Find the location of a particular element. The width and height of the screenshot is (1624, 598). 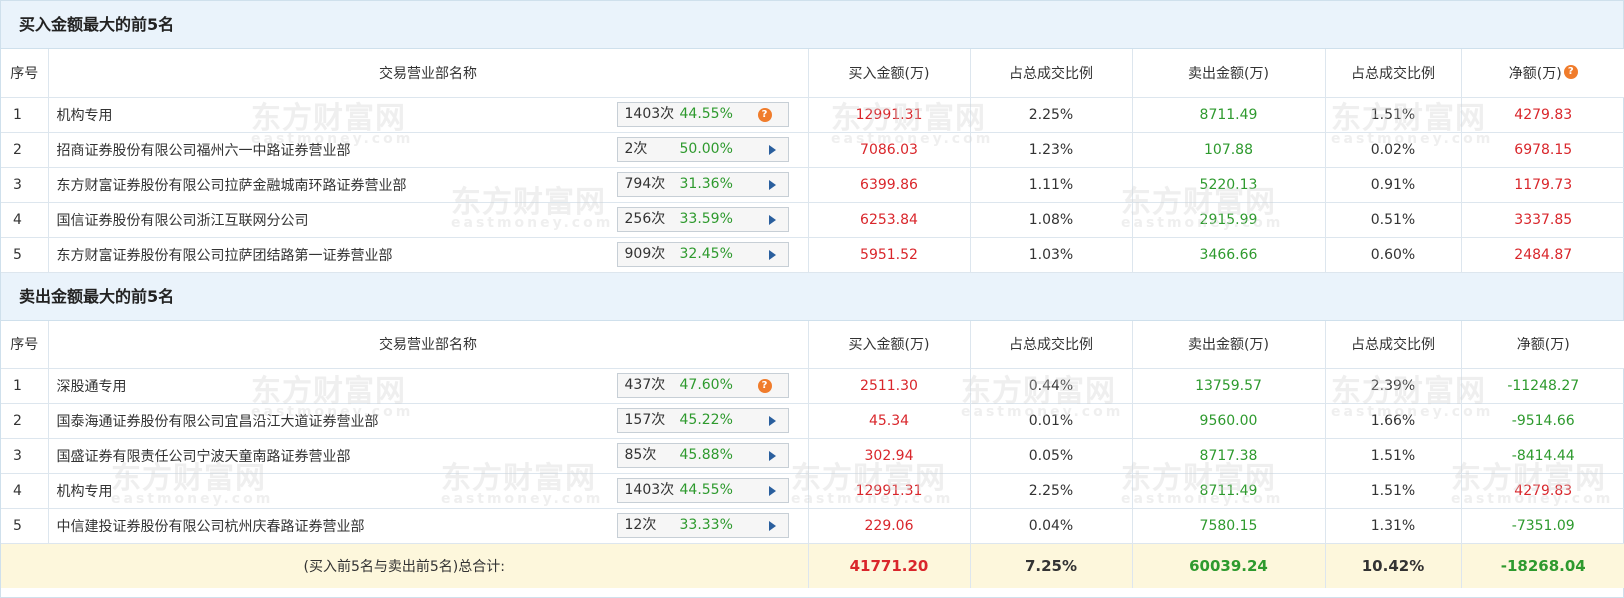

appearance-count: 157次 is located at coordinates (645, 420).